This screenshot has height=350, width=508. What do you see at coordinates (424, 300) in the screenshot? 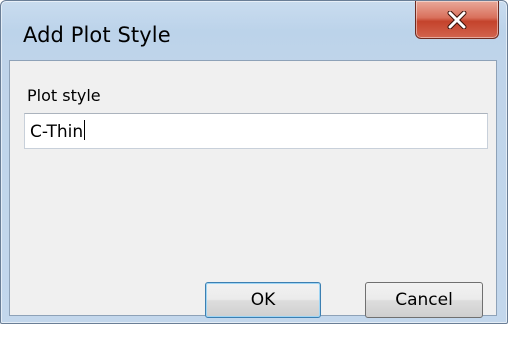
I see `cancel-button: Cancel` at bounding box center [424, 300].